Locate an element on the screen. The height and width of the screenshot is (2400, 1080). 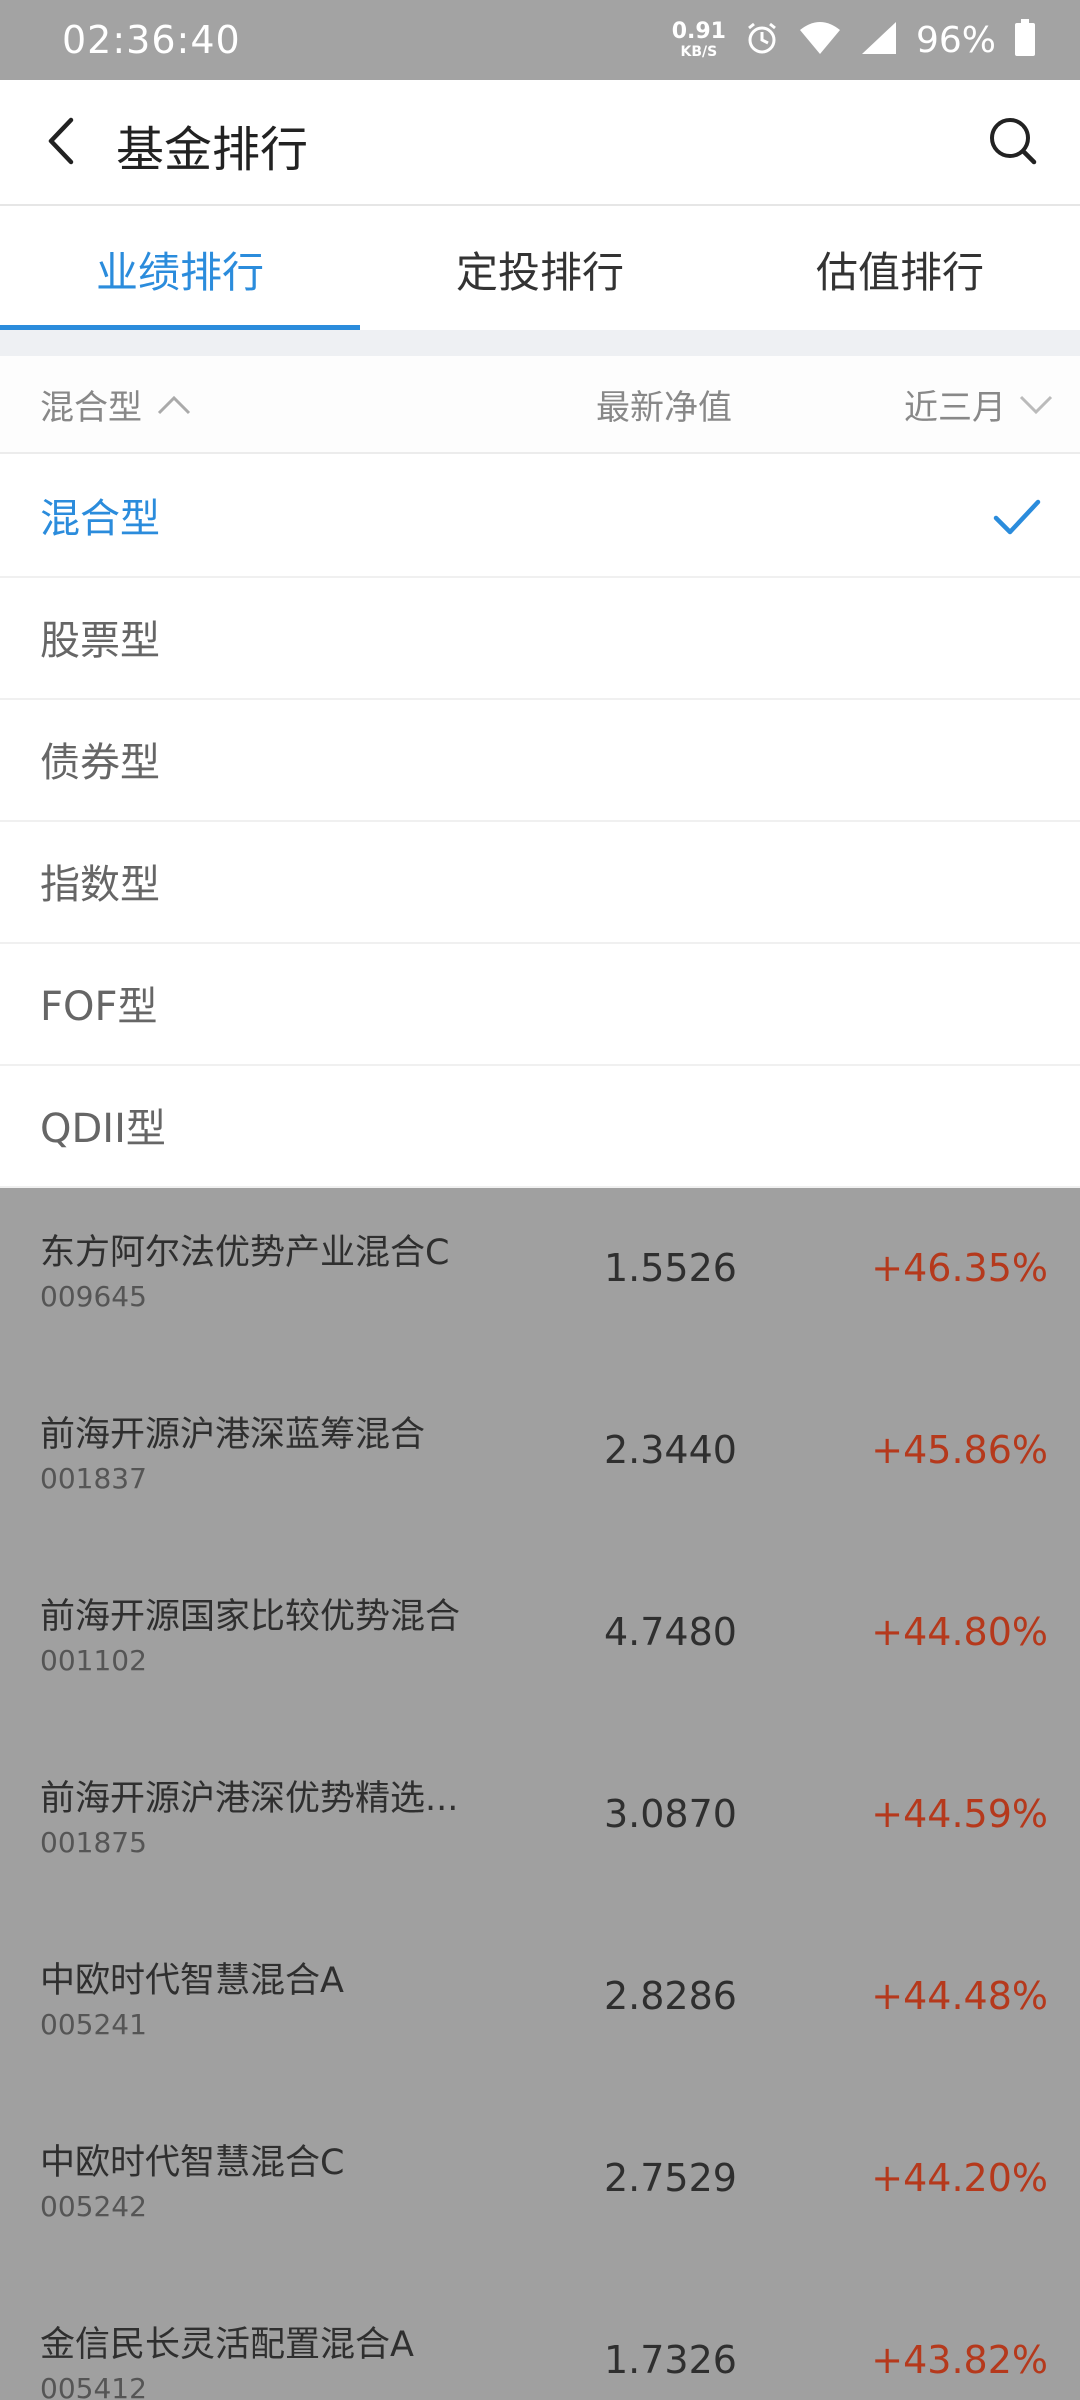
dropdown-option-qdii: QDII型 is located at coordinates (540, 1127).